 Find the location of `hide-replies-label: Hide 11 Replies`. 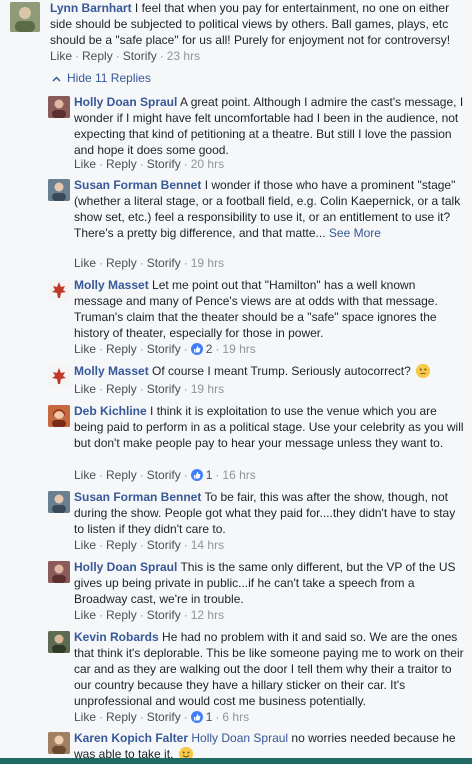

hide-replies-label: Hide 11 Replies is located at coordinates (109, 78).